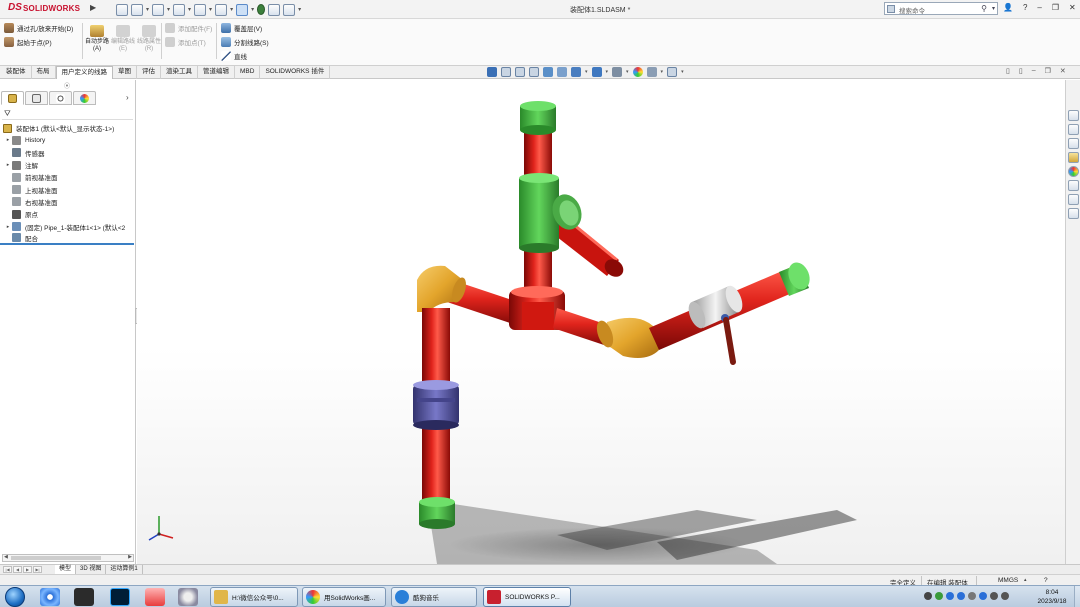 Image resolution: width=1080 pixels, height=607 pixels. Describe the element at coordinates (576, 72) in the screenshot. I see `view-orientation-cube-icon` at that location.